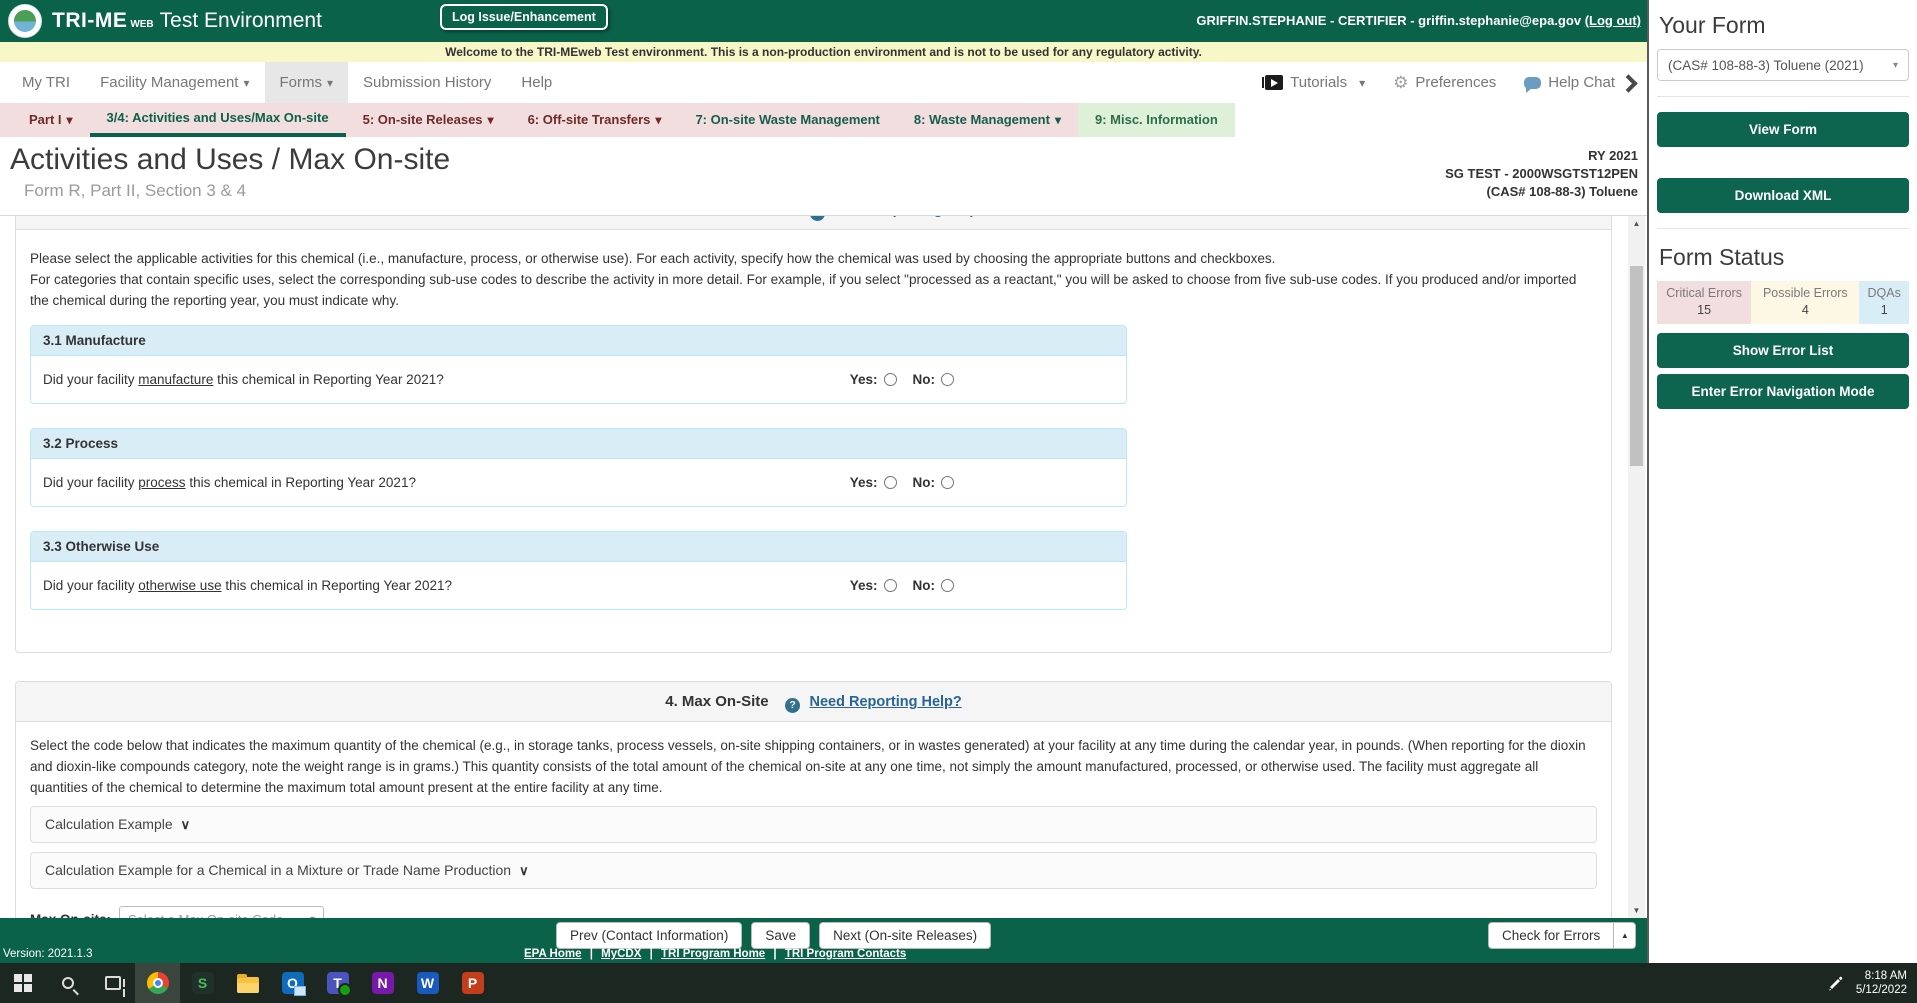 The image size is (1917, 1003). What do you see at coordinates (174, 82) in the screenshot?
I see `nav-facility-management: Facility Management` at bounding box center [174, 82].